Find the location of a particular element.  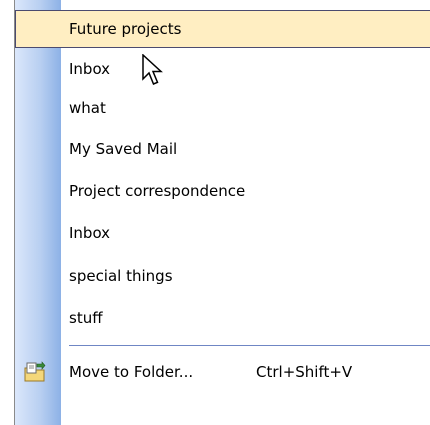

menu-item-label: My Saved Mail is located at coordinates (123, 149).